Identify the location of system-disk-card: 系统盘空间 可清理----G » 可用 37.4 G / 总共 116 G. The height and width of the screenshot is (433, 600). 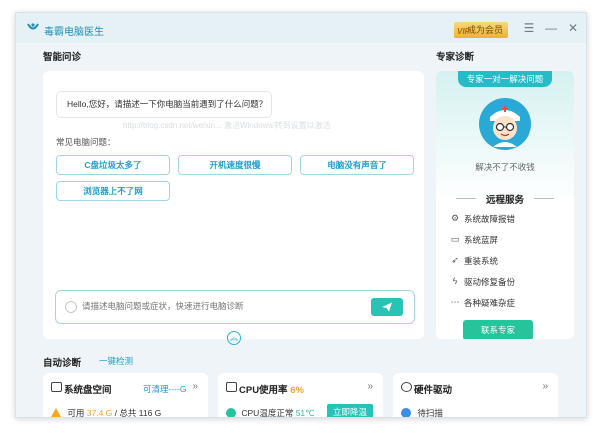
(125, 395).